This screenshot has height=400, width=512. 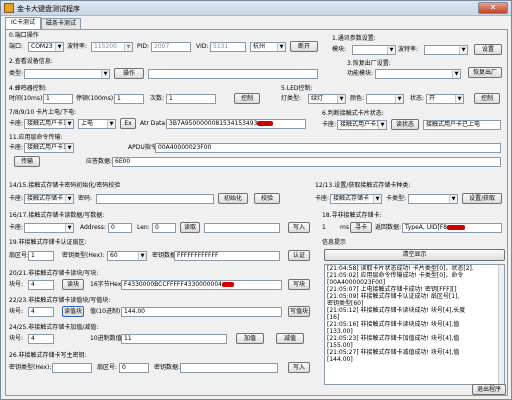 I want to click on led-state-select: 开 ▼, so click(x=445, y=99).